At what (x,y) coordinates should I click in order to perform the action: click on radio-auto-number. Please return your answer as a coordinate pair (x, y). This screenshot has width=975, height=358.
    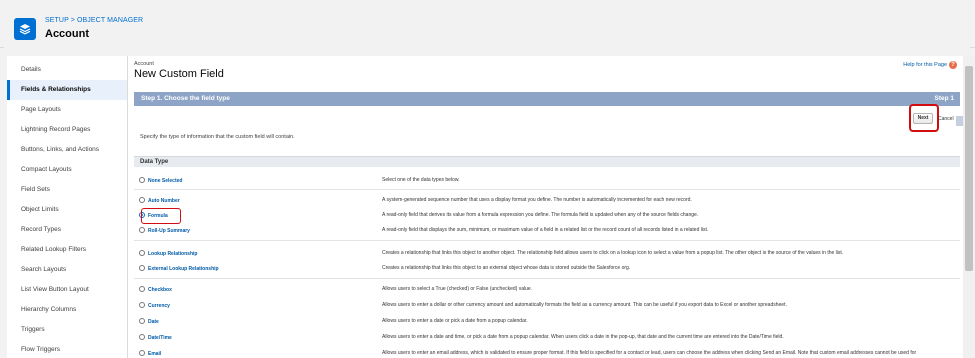
    Looking at the image, I should click on (142, 200).